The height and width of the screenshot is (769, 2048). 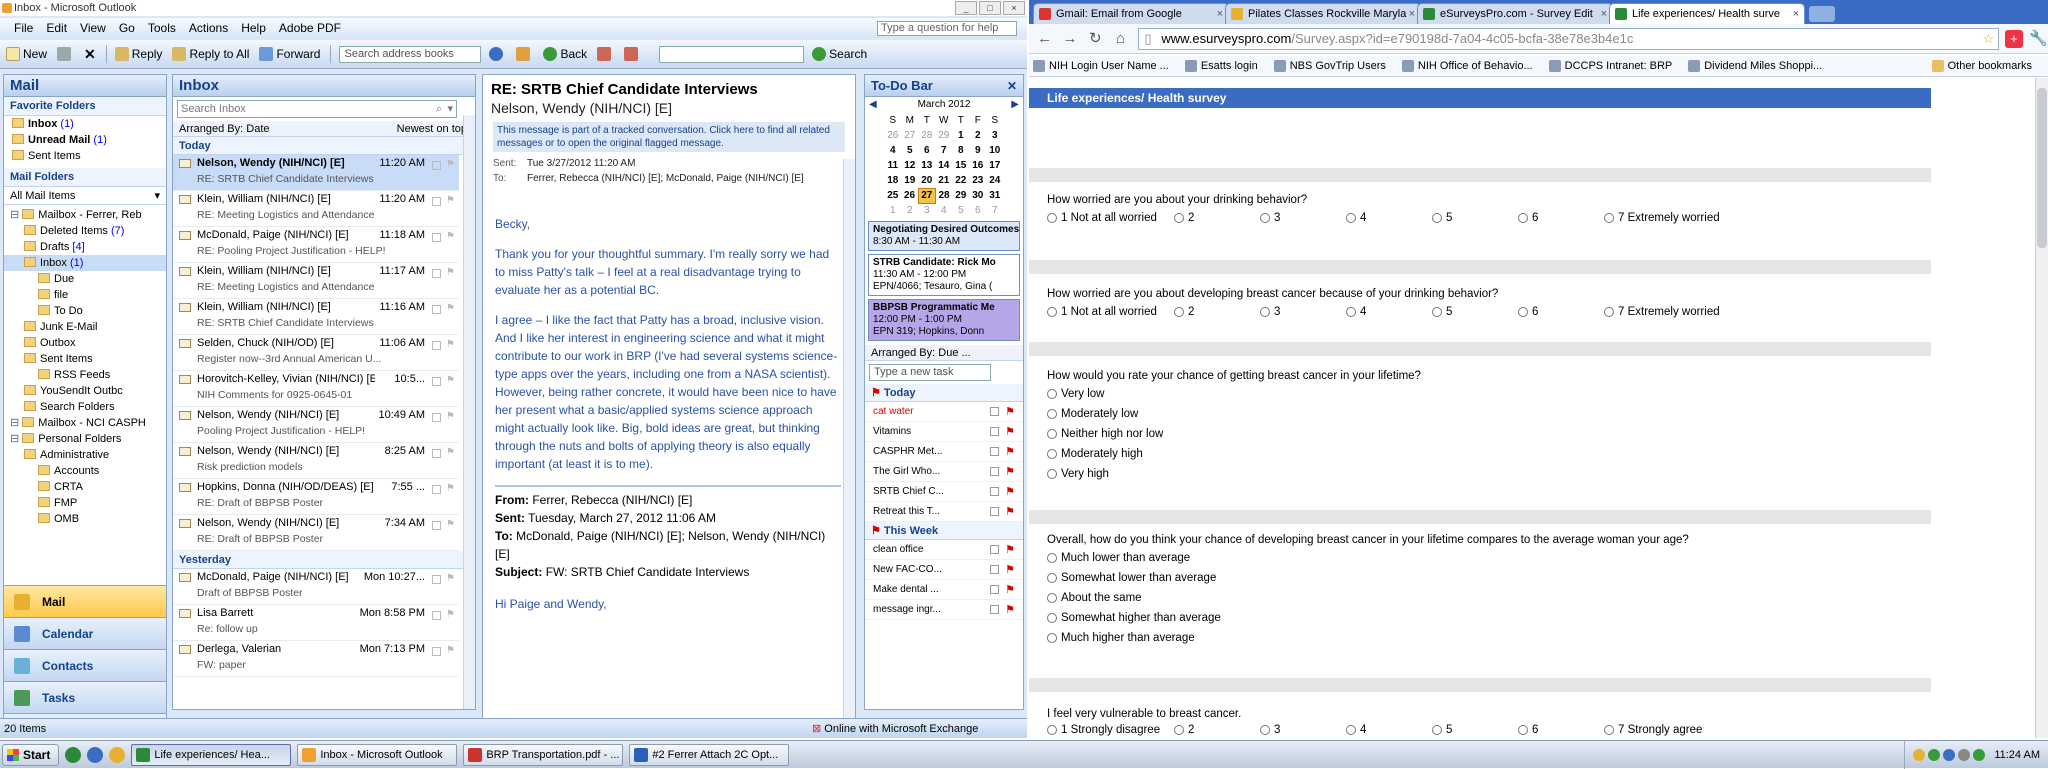 What do you see at coordinates (839, 54) in the screenshot?
I see `search-button: Search` at bounding box center [839, 54].